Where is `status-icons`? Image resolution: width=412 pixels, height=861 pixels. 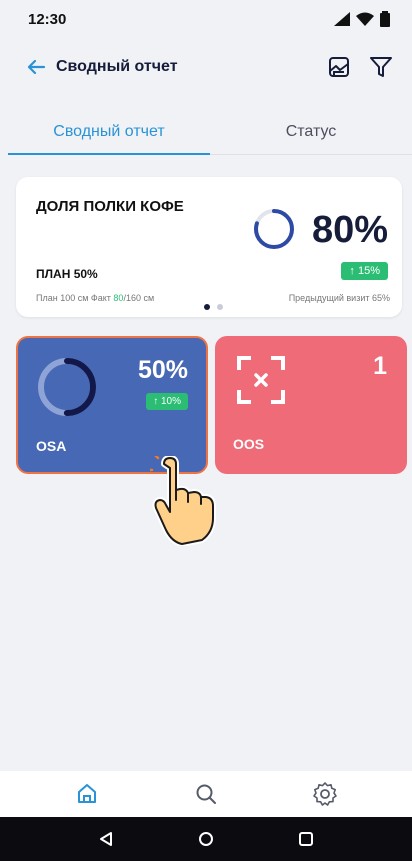 status-icons is located at coordinates (362, 19).